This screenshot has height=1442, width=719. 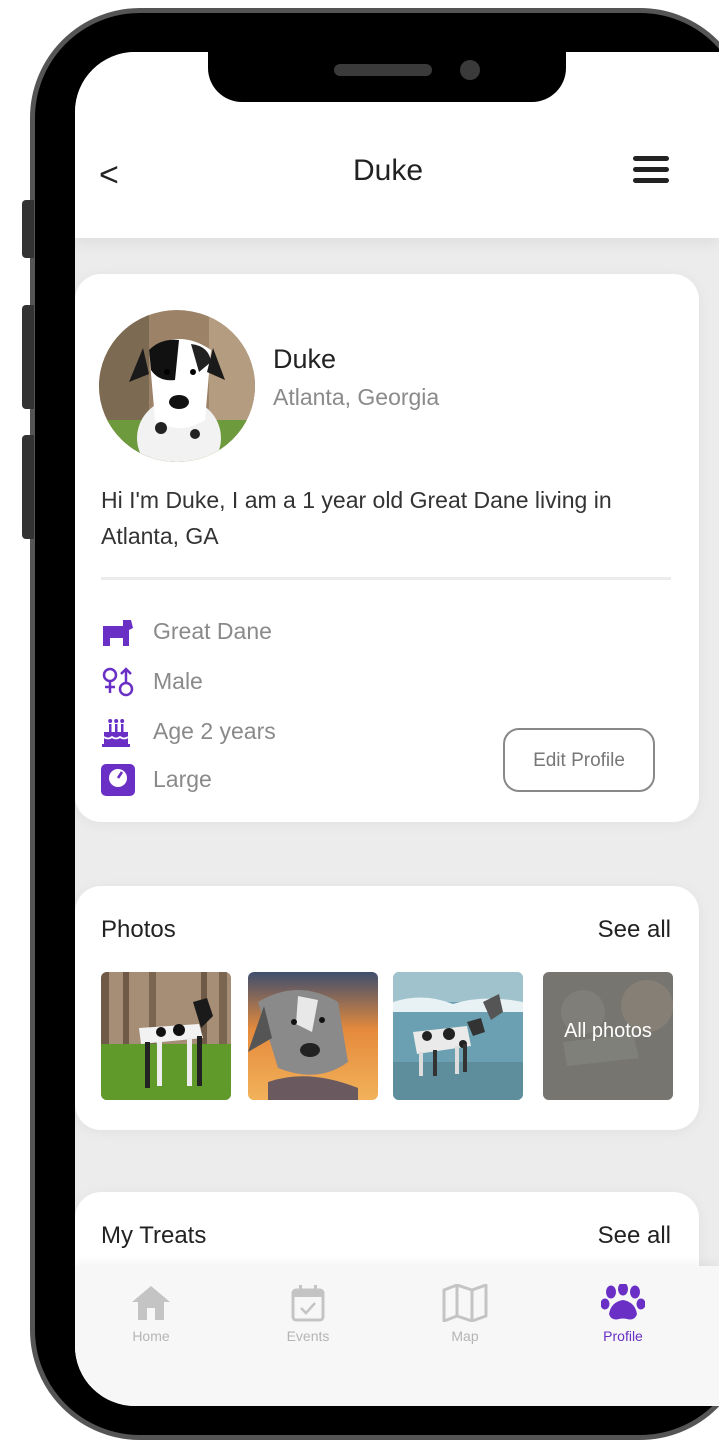 I want to click on scale-icon, so click(x=118, y=780).